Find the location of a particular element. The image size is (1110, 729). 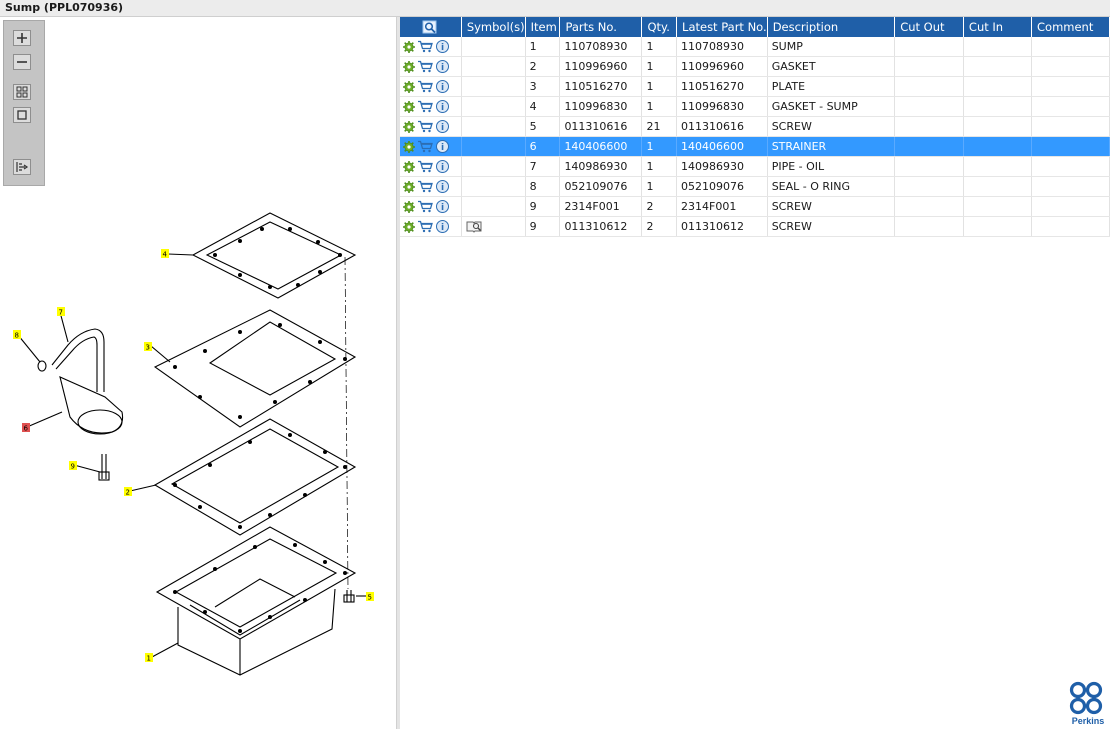

fit-button is located at coordinates (22, 92).